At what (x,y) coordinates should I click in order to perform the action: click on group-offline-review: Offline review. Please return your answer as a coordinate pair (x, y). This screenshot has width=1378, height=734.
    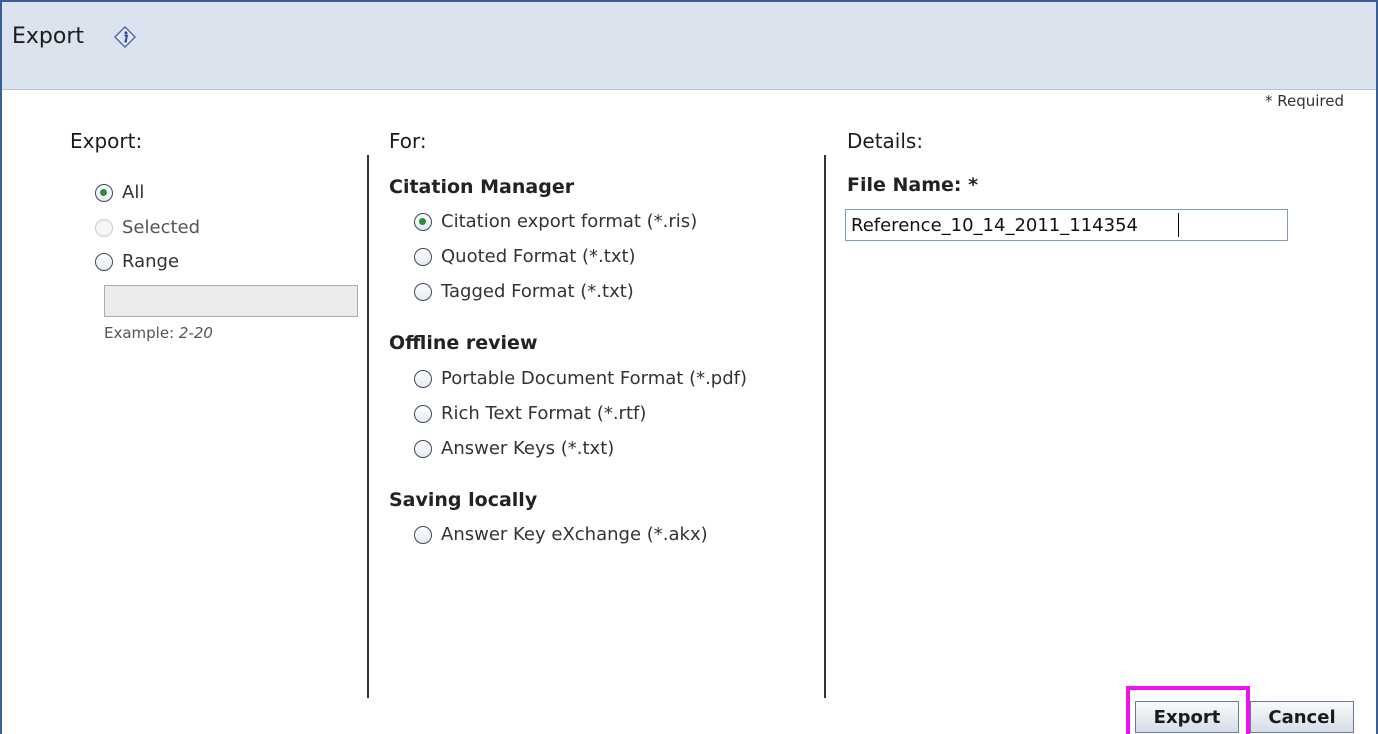
    Looking at the image, I should click on (463, 343).